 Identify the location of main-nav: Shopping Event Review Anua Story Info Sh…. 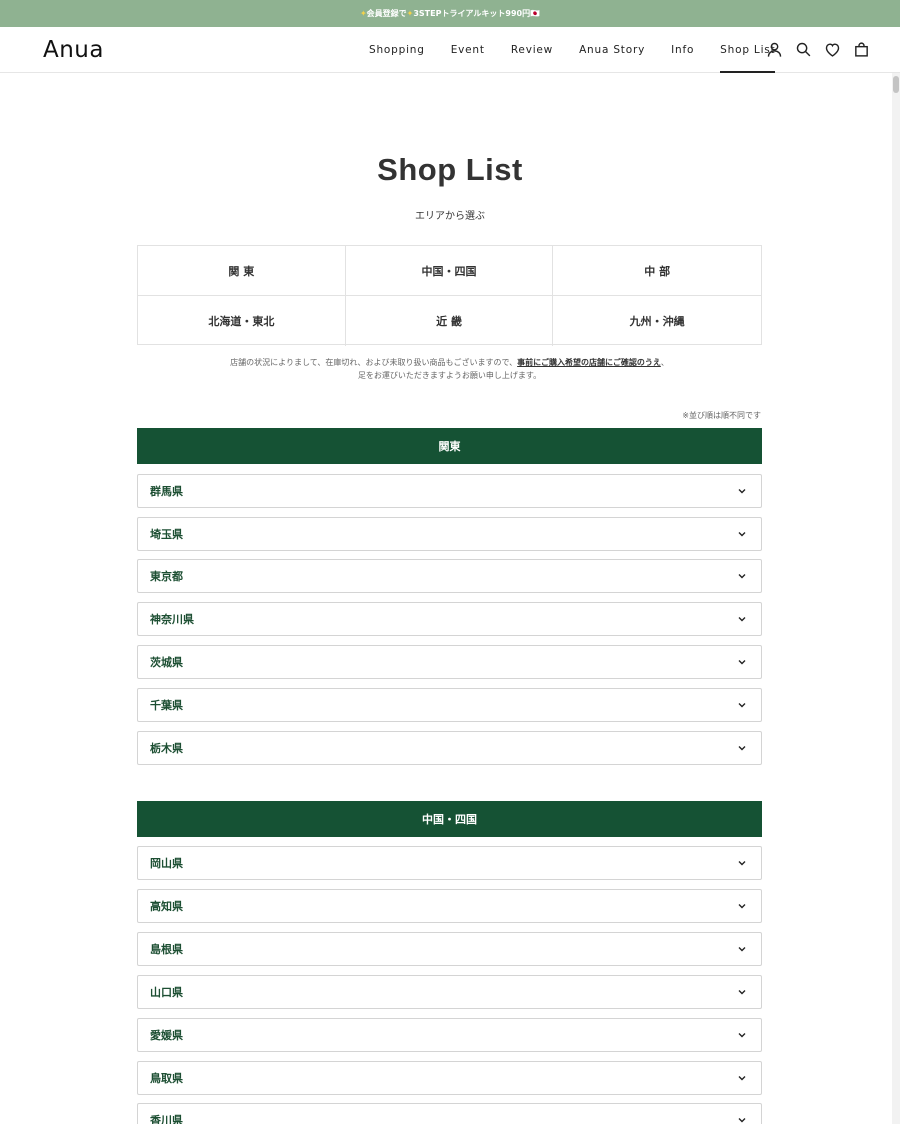
(585, 50).